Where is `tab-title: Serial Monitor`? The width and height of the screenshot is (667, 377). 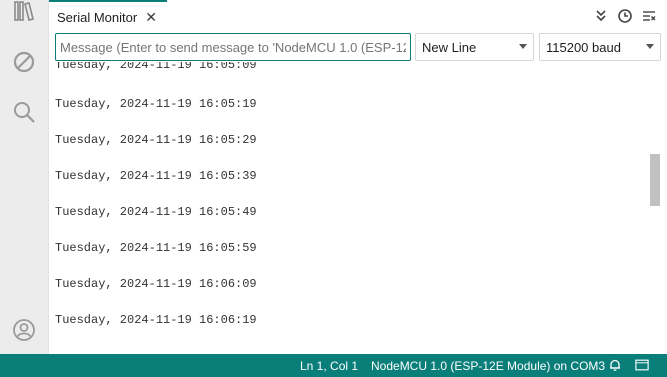 tab-title: Serial Monitor is located at coordinates (97, 17).